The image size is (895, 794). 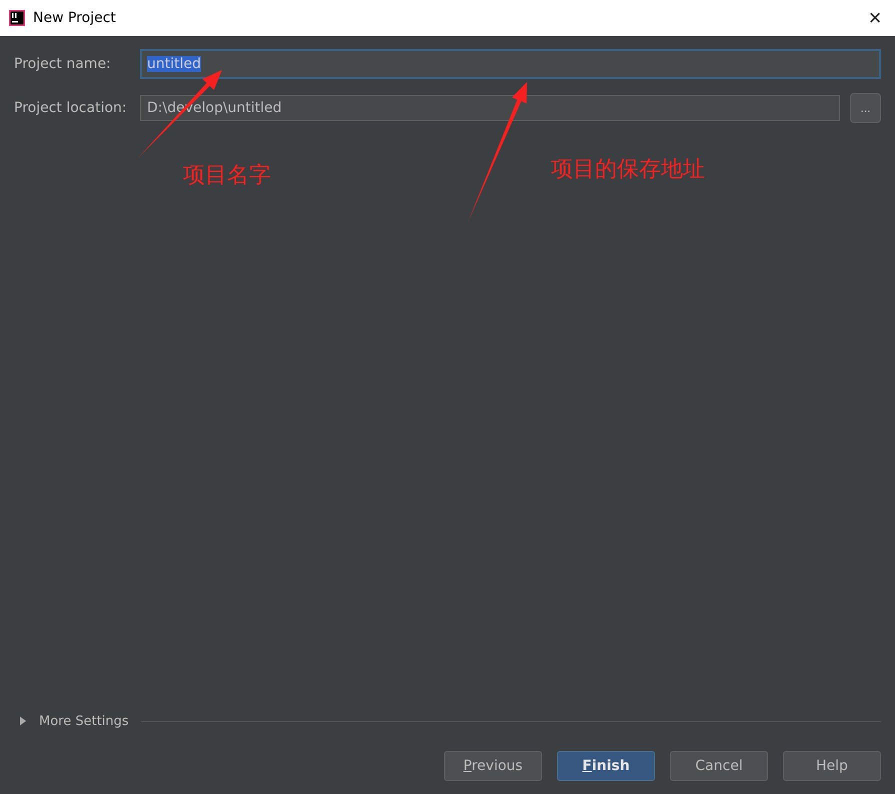 I want to click on annotation-text: 项目的保存地址, so click(x=628, y=170).